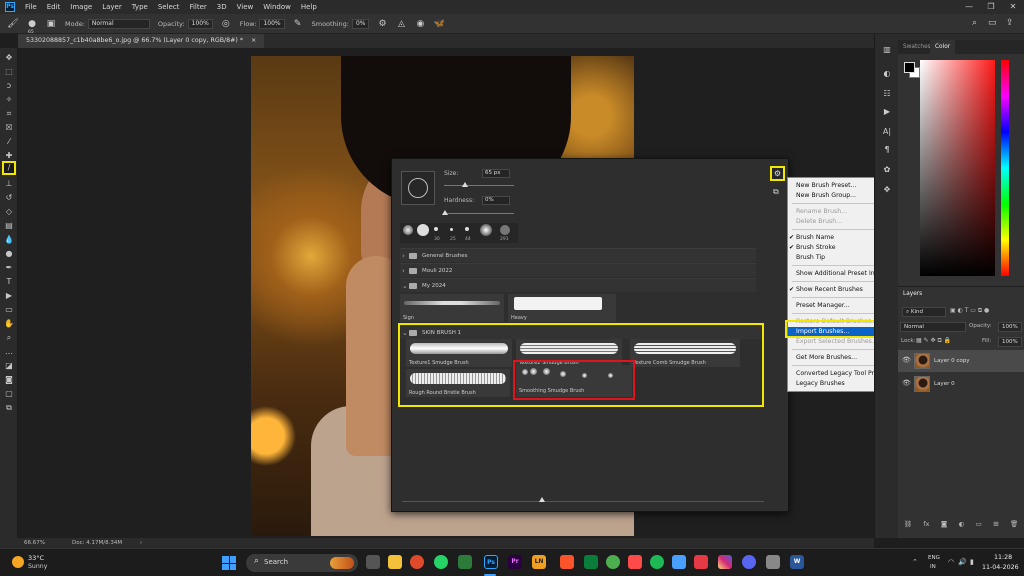 Image resolution: width=1024 pixels, height=576 pixels. What do you see at coordinates (887, 50) in the screenshot?
I see `histogram-icon: ▥` at bounding box center [887, 50].